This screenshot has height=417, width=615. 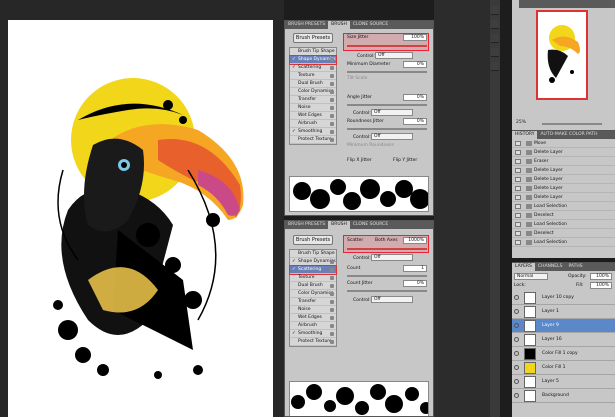 I want to click on layer-row: Color Fill 1 copy, so click(x=563, y=354).